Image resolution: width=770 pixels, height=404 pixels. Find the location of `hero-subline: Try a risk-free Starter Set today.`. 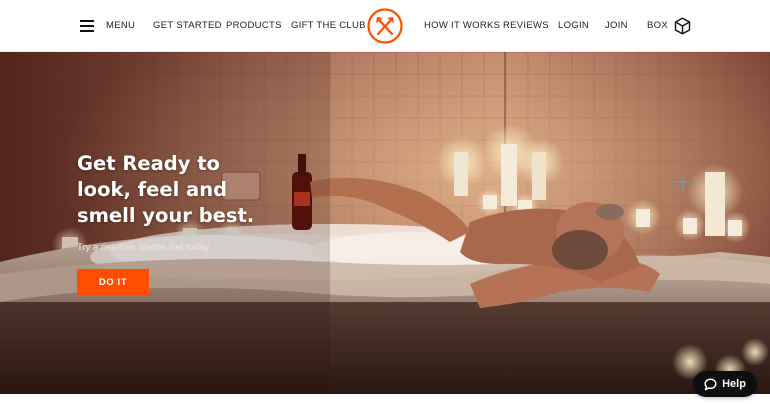

hero-subline: Try a risk-free Starter Set today. is located at coordinates (144, 247).